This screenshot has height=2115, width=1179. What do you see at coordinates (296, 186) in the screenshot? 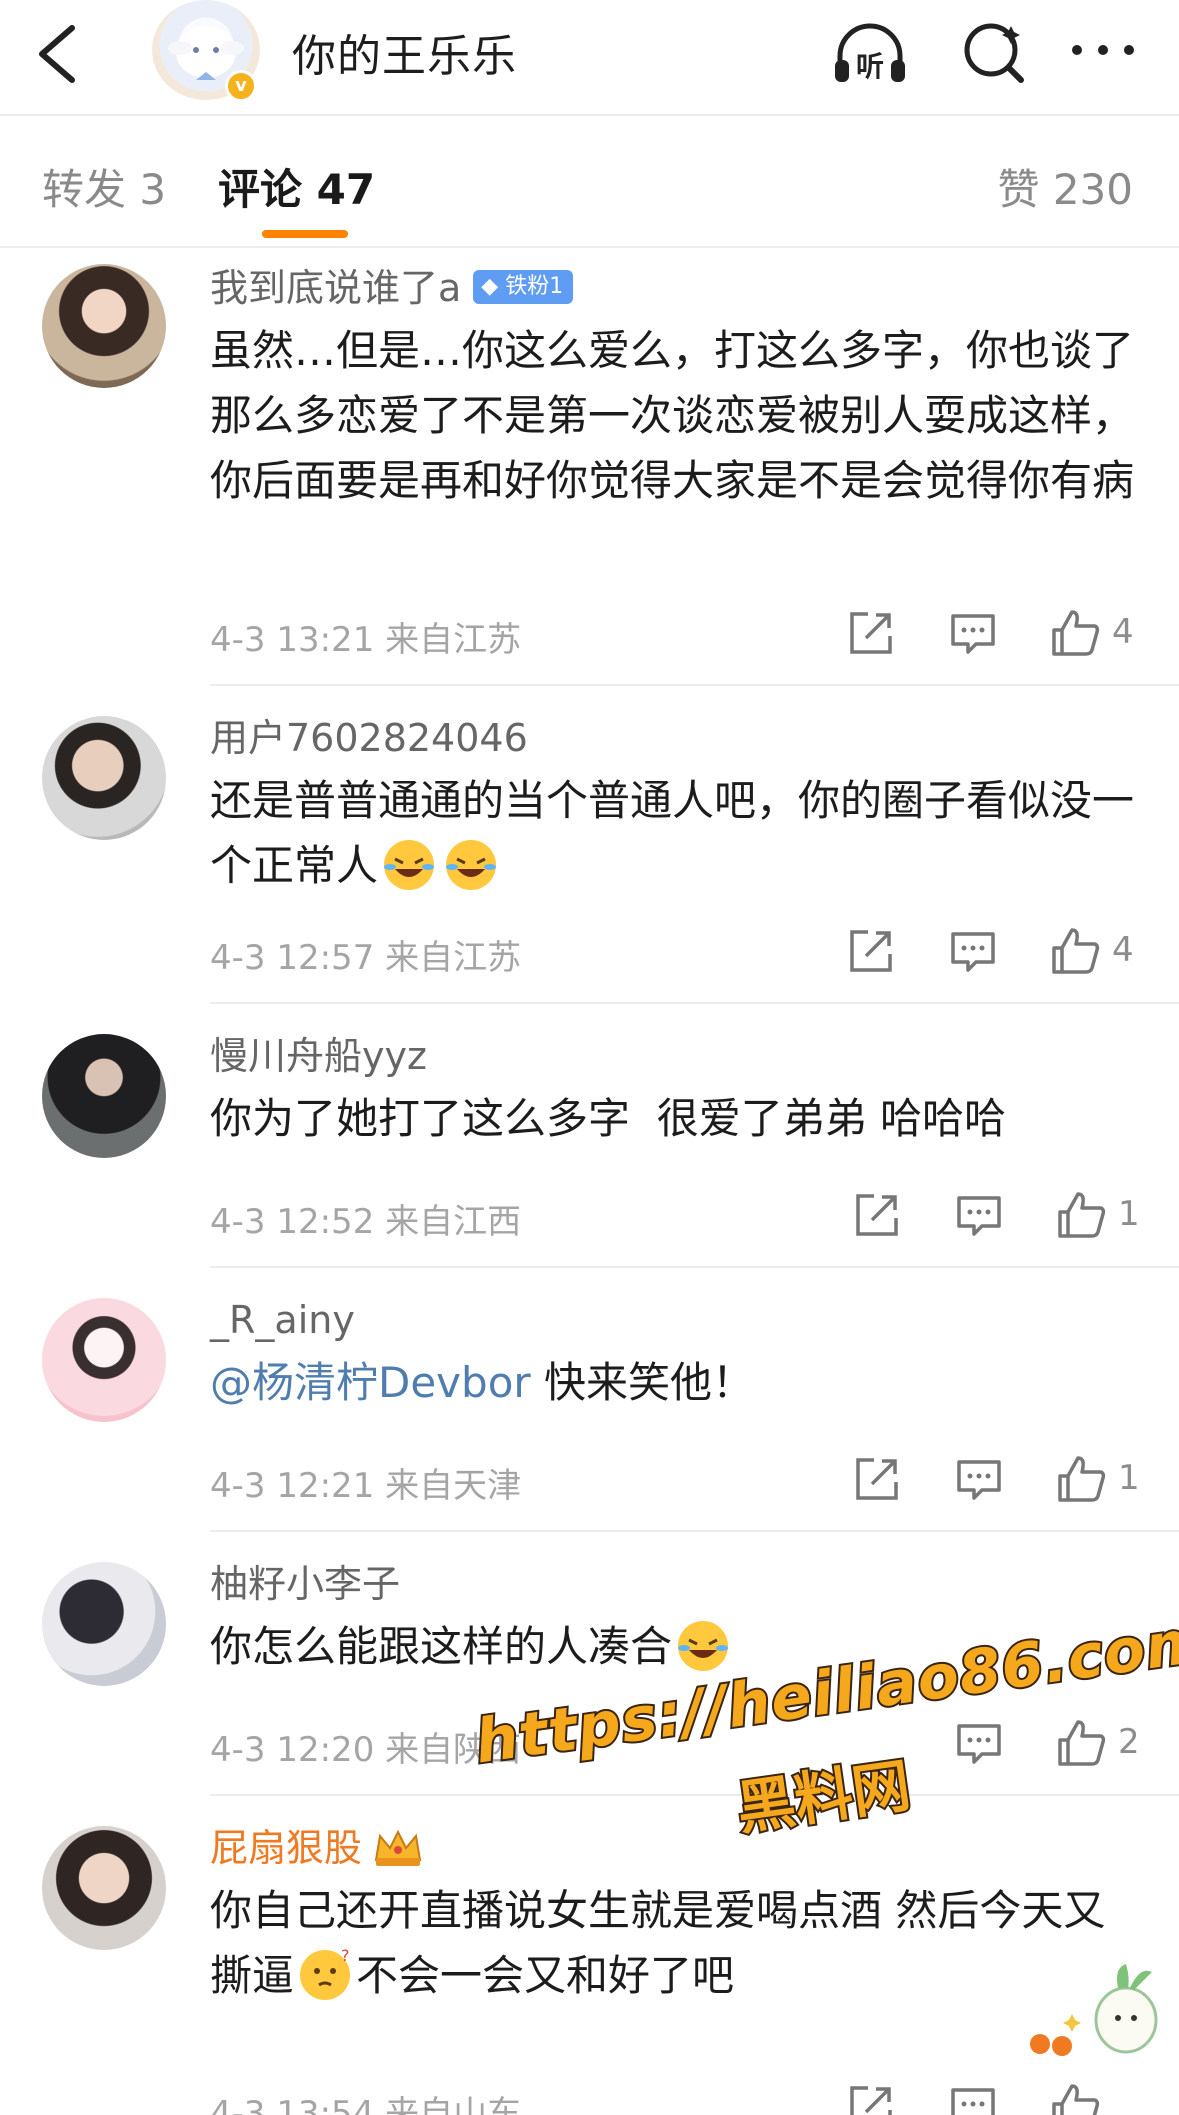
I see `tab-comments: 评论 47` at bounding box center [296, 186].